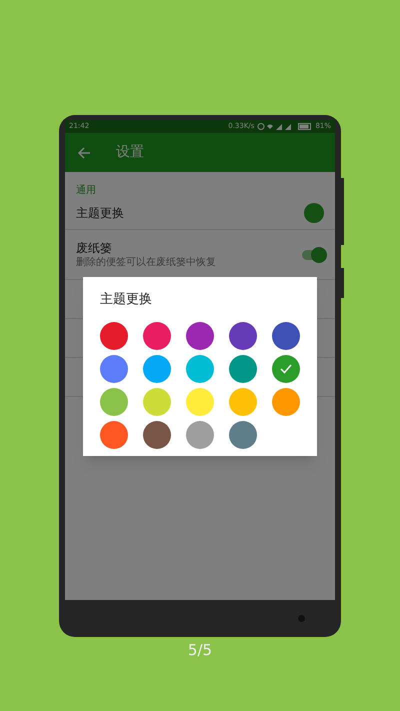 The width and height of the screenshot is (400, 711). Describe the element at coordinates (100, 213) in the screenshot. I see `setting-title: 主题更换` at that location.